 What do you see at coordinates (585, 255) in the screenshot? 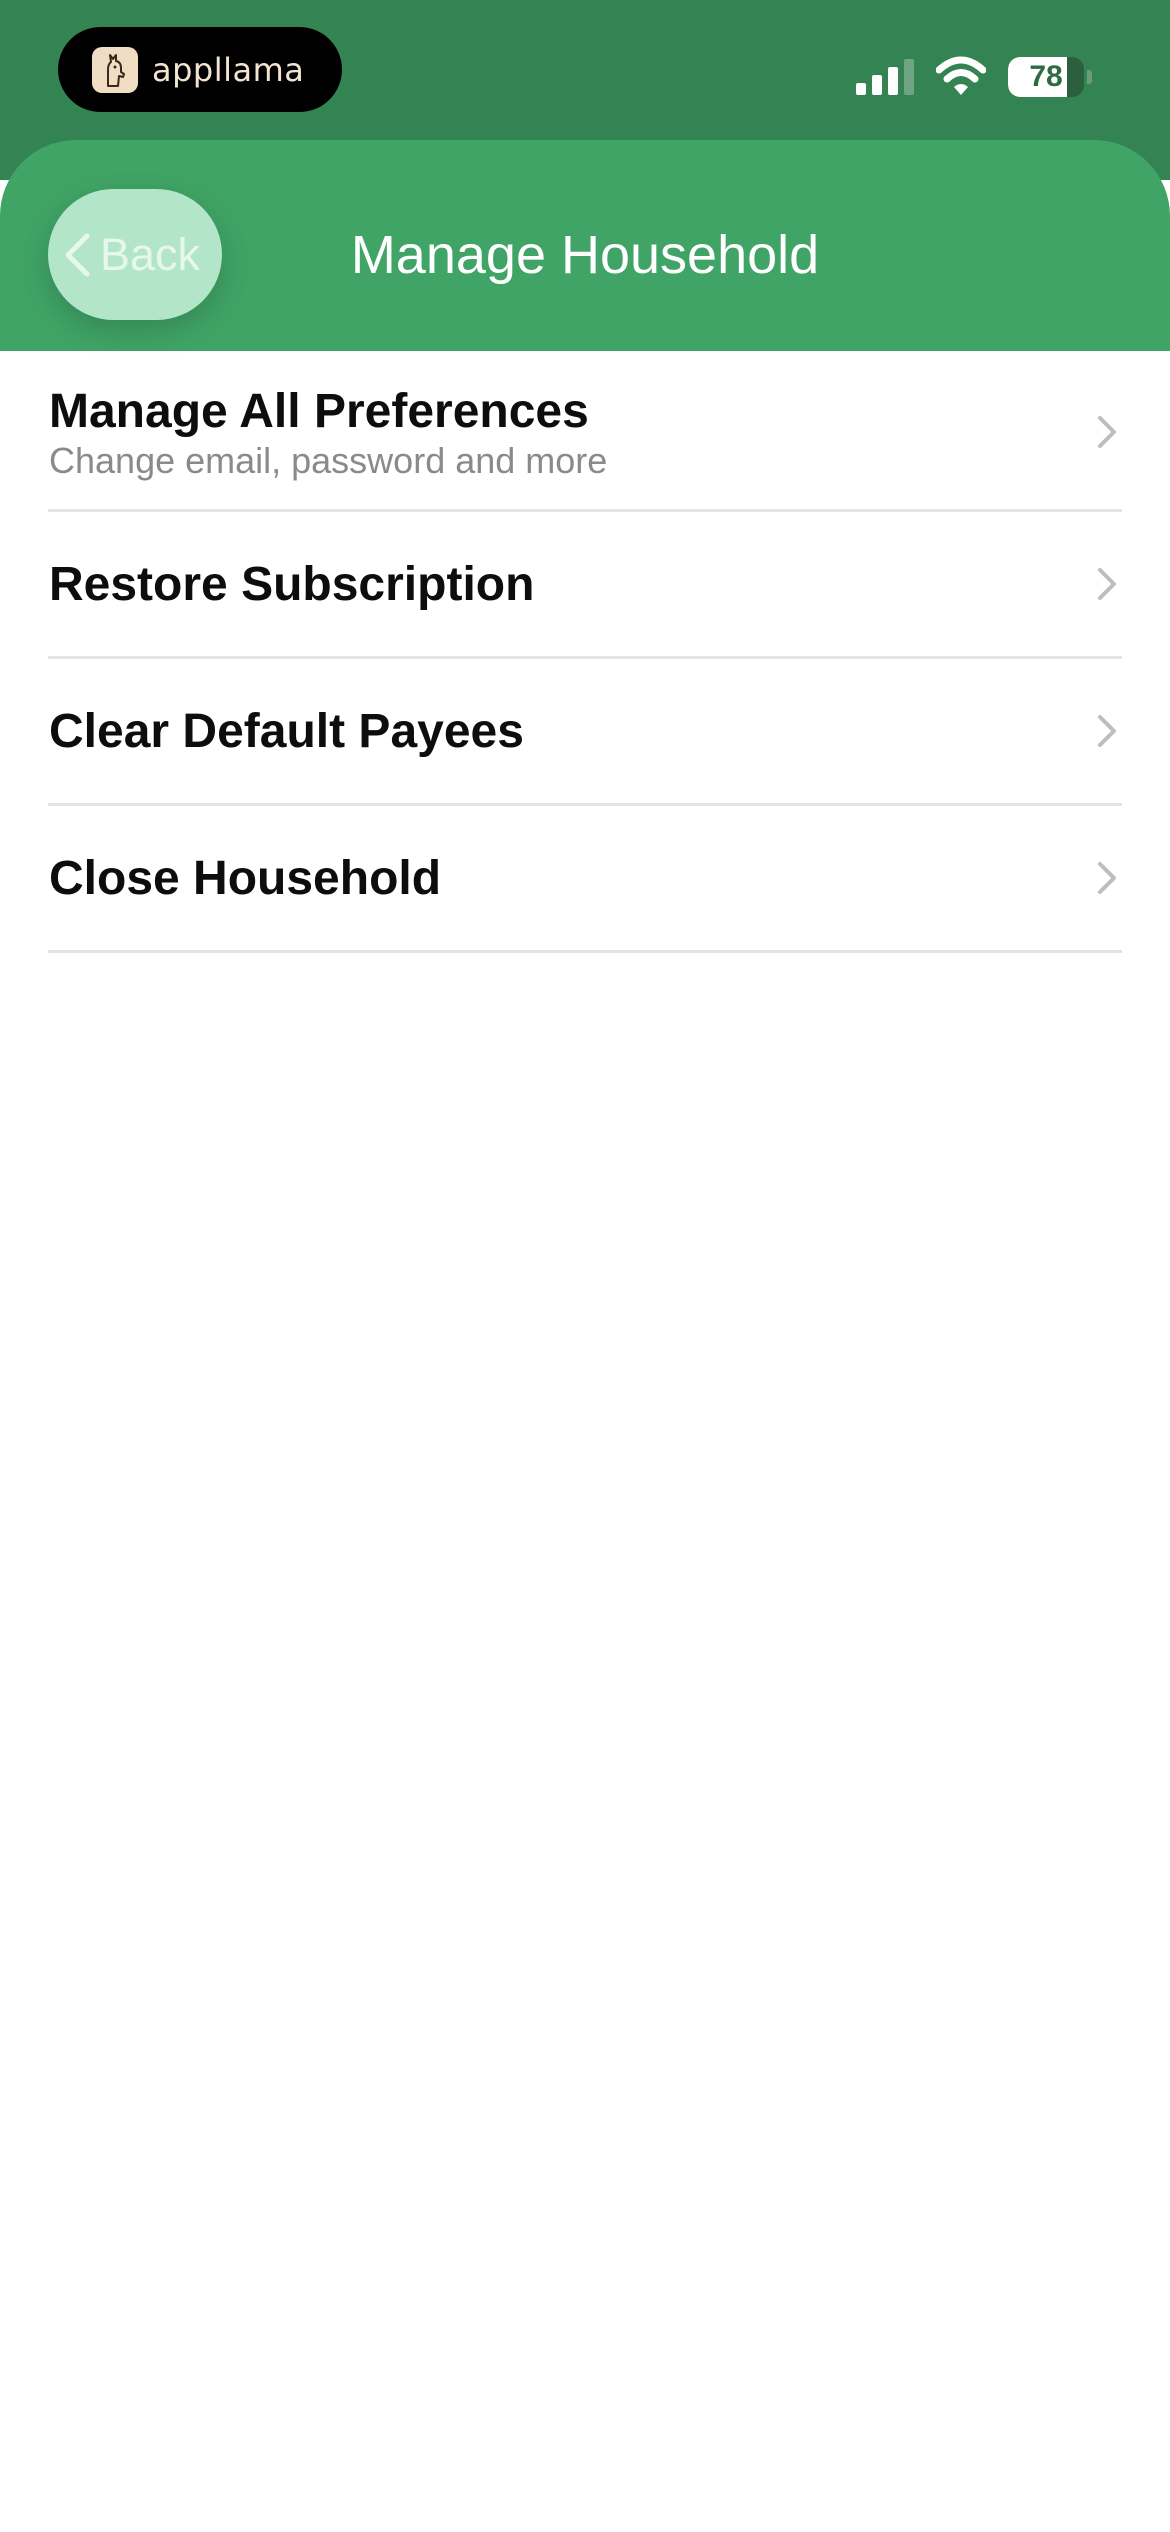
I see `page-title: Manage Household` at bounding box center [585, 255].